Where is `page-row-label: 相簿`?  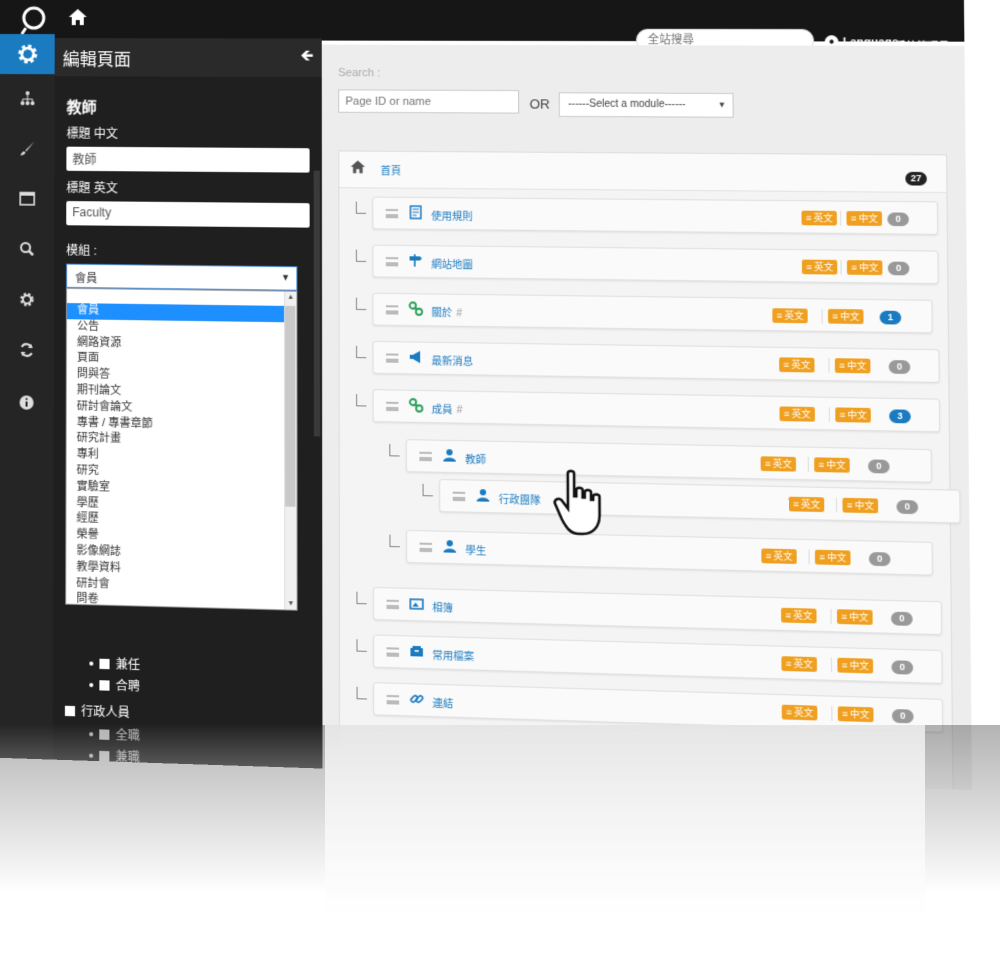
page-row-label: 相簿 is located at coordinates (442, 607).